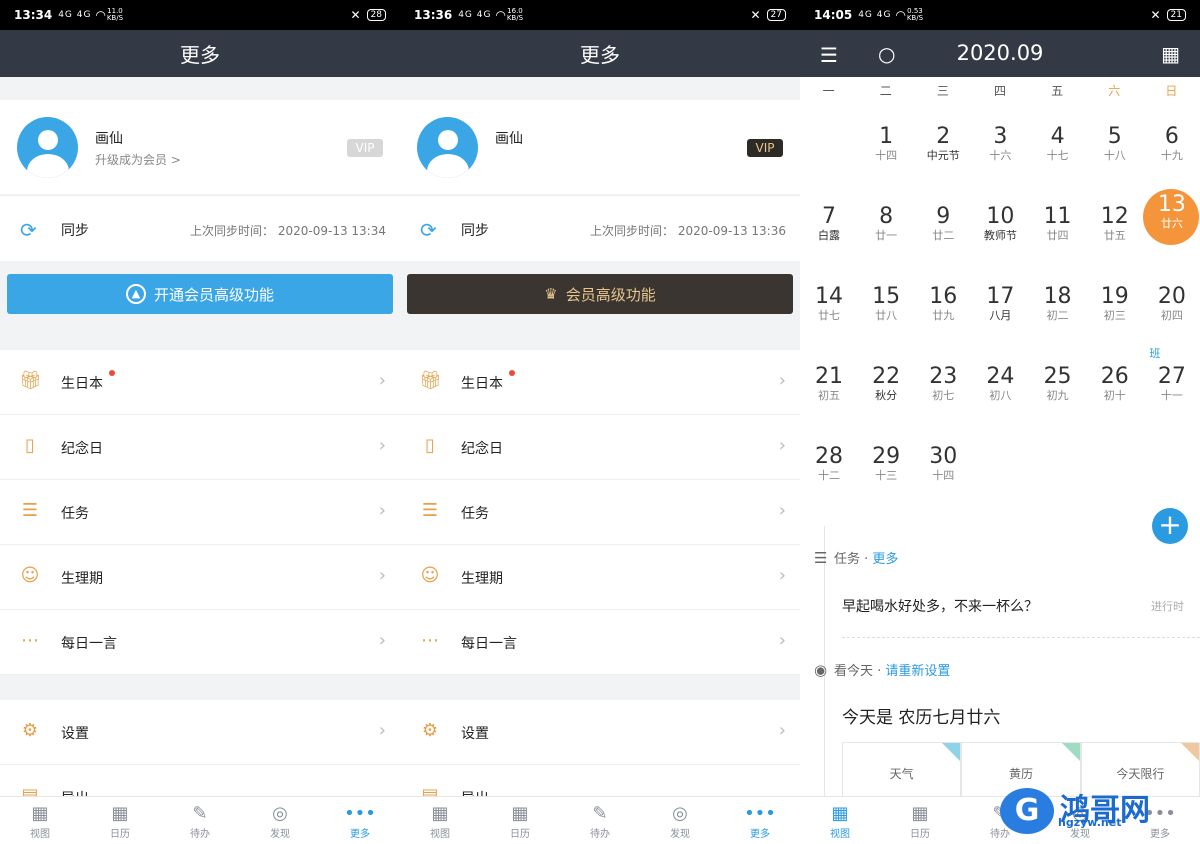 This screenshot has height=844, width=1200. I want to click on day-cell: 28 十二, so click(829, 465).